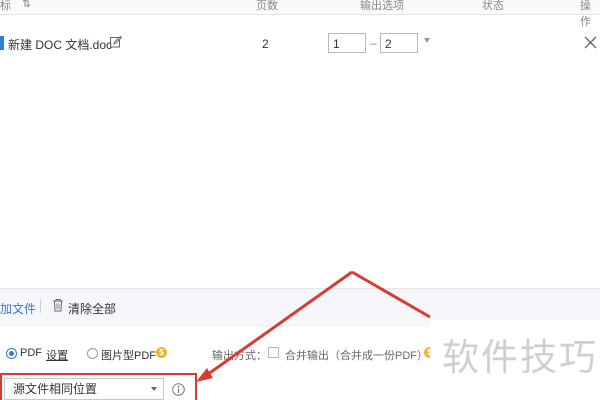  I want to click on annotation-arrow-right, so click(391, 294).